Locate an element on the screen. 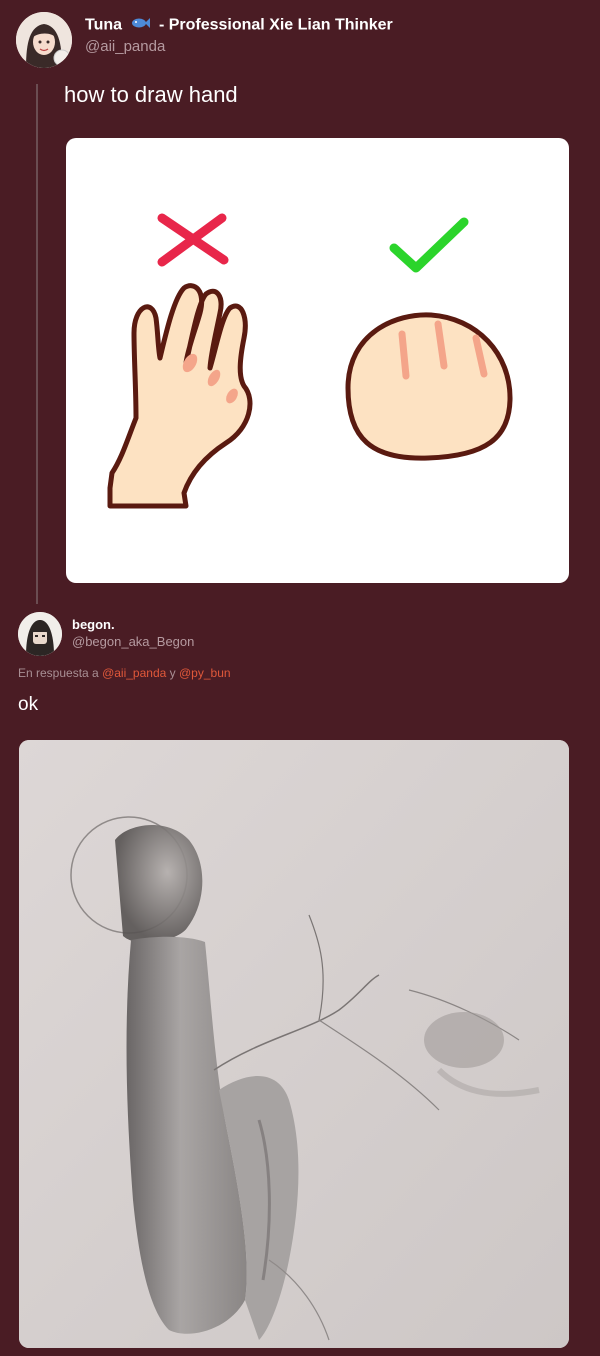 The image size is (600, 1356). reply-context: En respuesta a @aii_panda y @py_bun is located at coordinates (124, 673).